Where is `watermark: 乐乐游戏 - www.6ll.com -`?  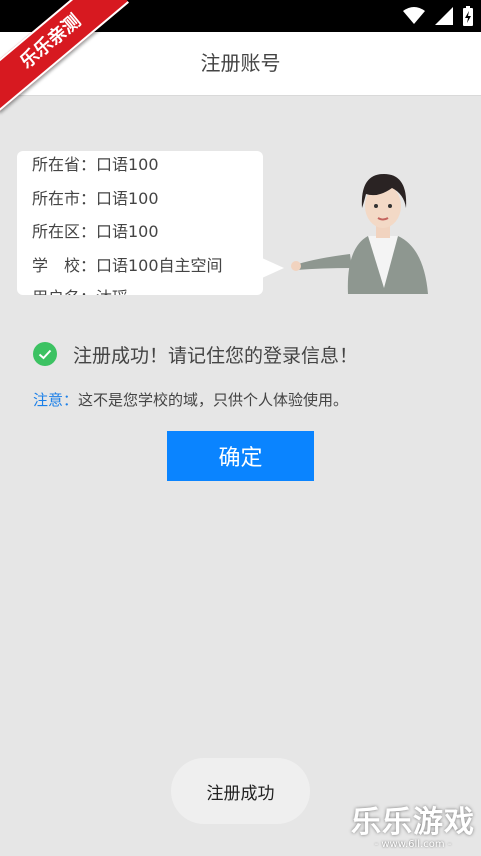
watermark: 乐乐游戏 - www.6ll.com - is located at coordinates (413, 823).